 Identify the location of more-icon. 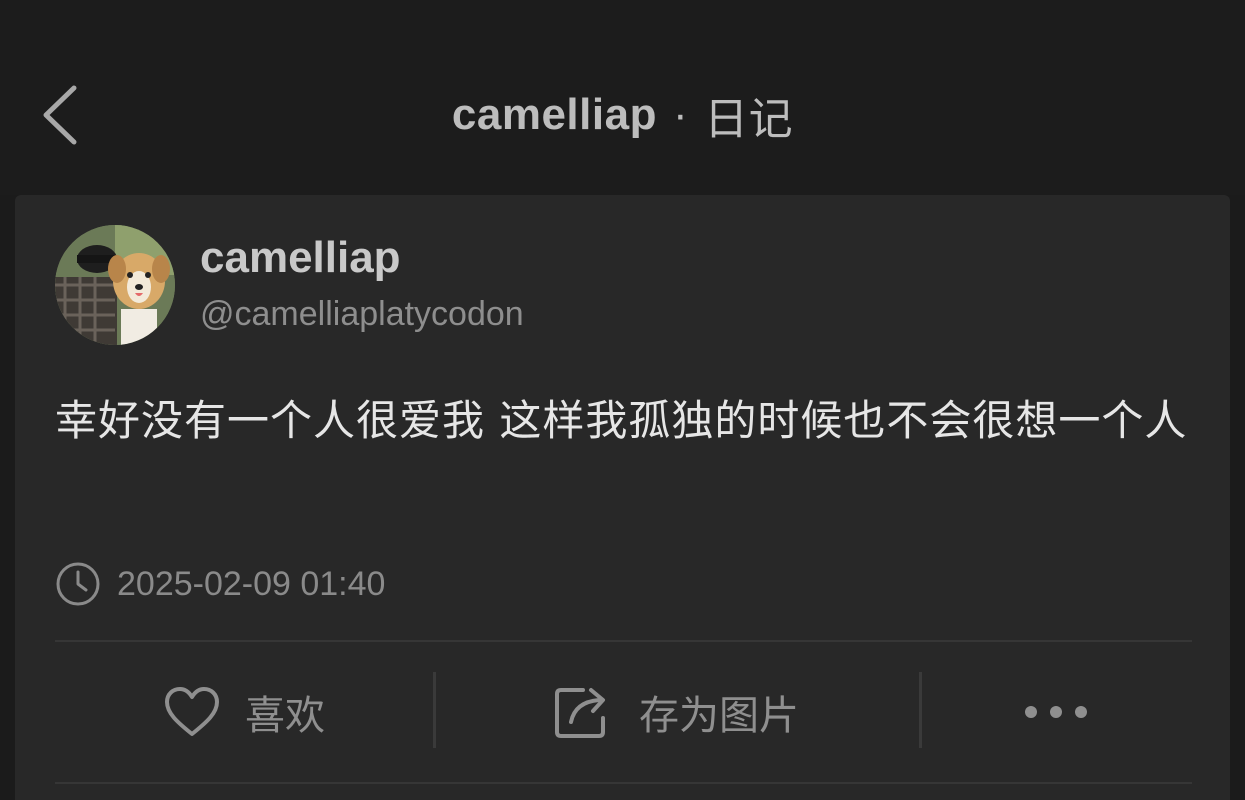
(1055, 712).